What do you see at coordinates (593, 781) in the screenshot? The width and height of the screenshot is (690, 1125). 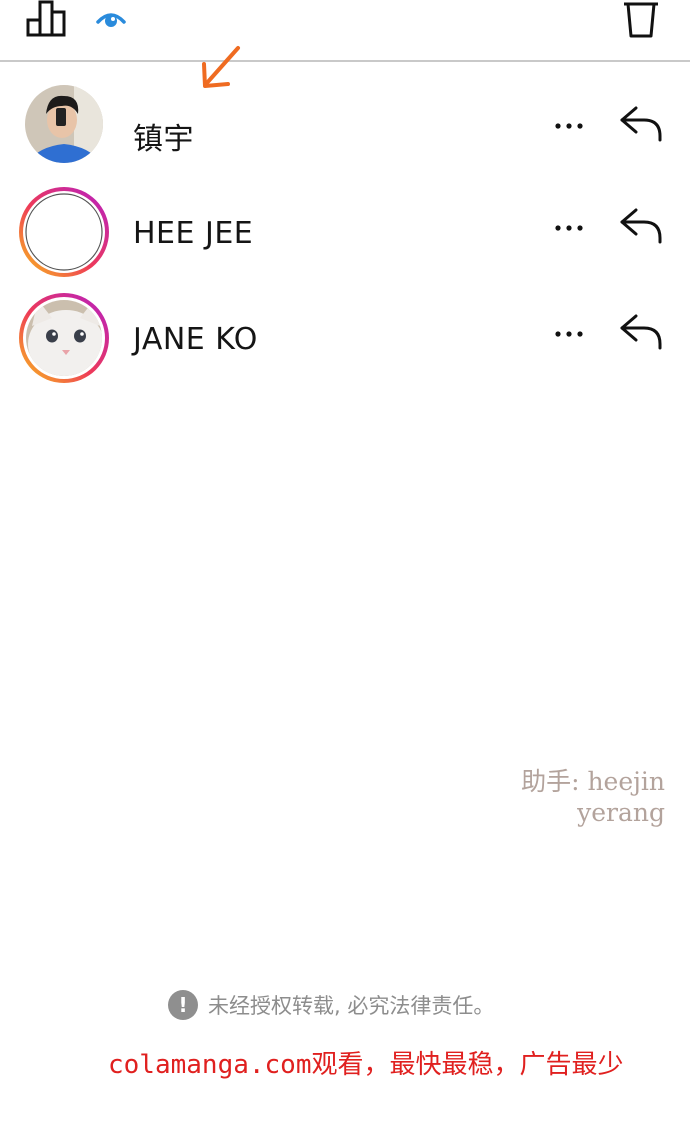 I see `credit-line: 助手: heejin` at bounding box center [593, 781].